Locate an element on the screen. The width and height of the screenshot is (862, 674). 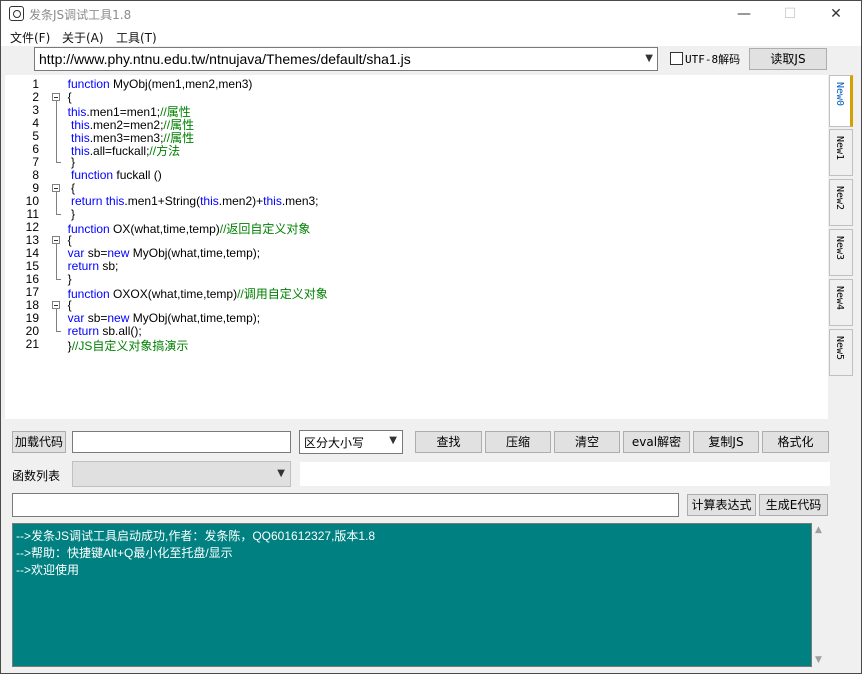
compress-button: 压缩 is located at coordinates (518, 442).